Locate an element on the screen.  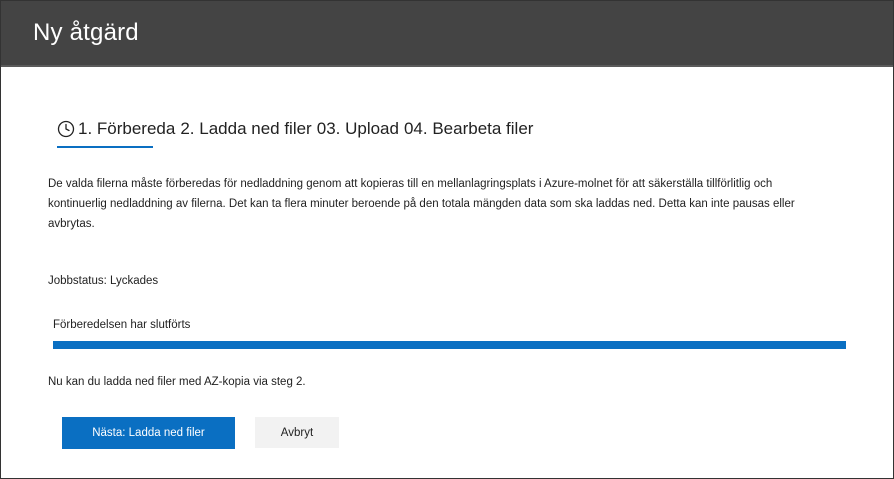
step-upload: 03. Upload is located at coordinates (358, 129).